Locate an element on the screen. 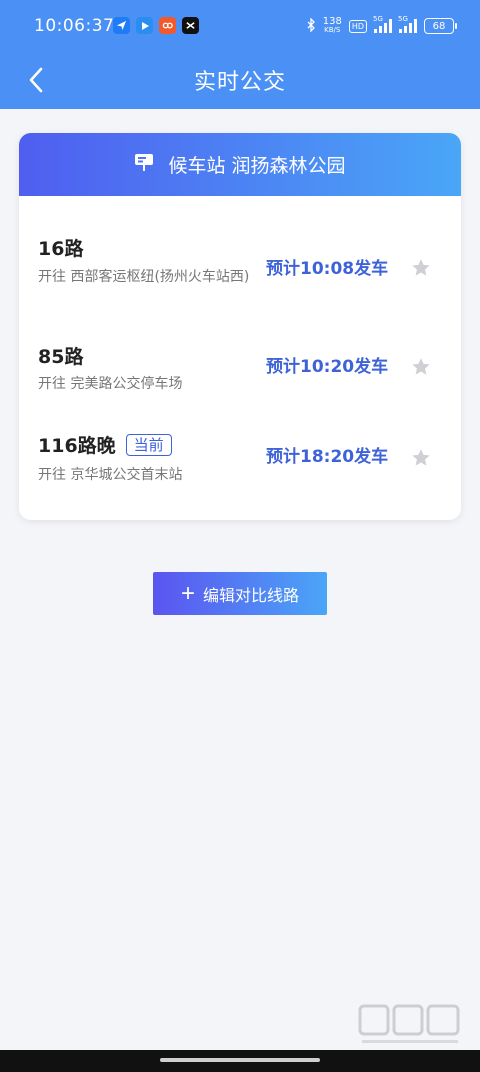 This screenshot has width=480, height=1072. status-time: 10:06:37 is located at coordinates (74, 26).